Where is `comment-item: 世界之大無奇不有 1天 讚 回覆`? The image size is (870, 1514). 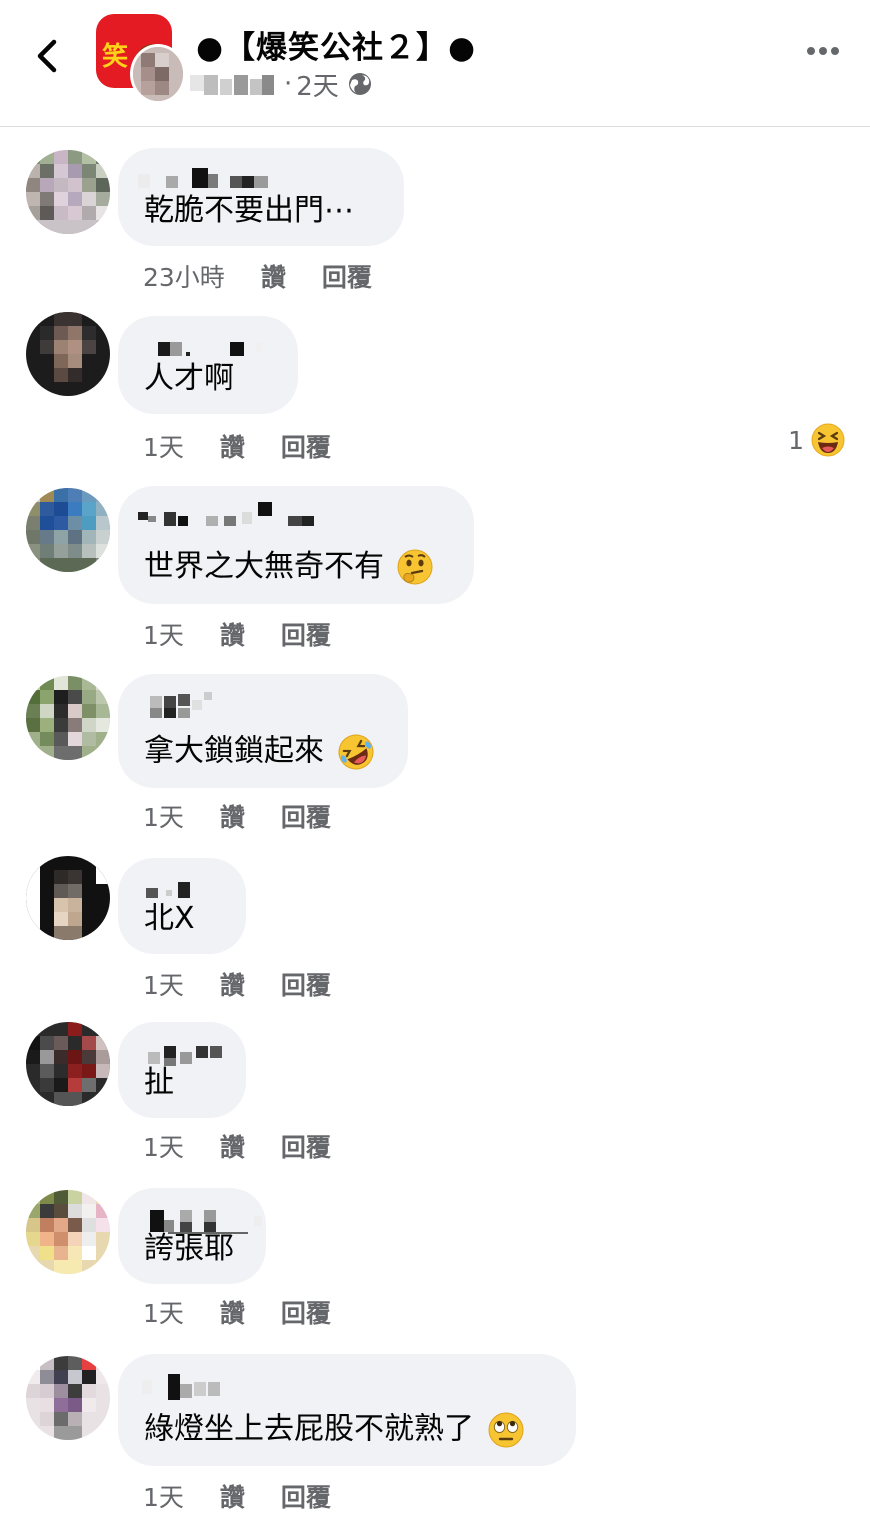
comment-item: 世界之大無奇不有 1天 讚 回覆 is located at coordinates (435, 571).